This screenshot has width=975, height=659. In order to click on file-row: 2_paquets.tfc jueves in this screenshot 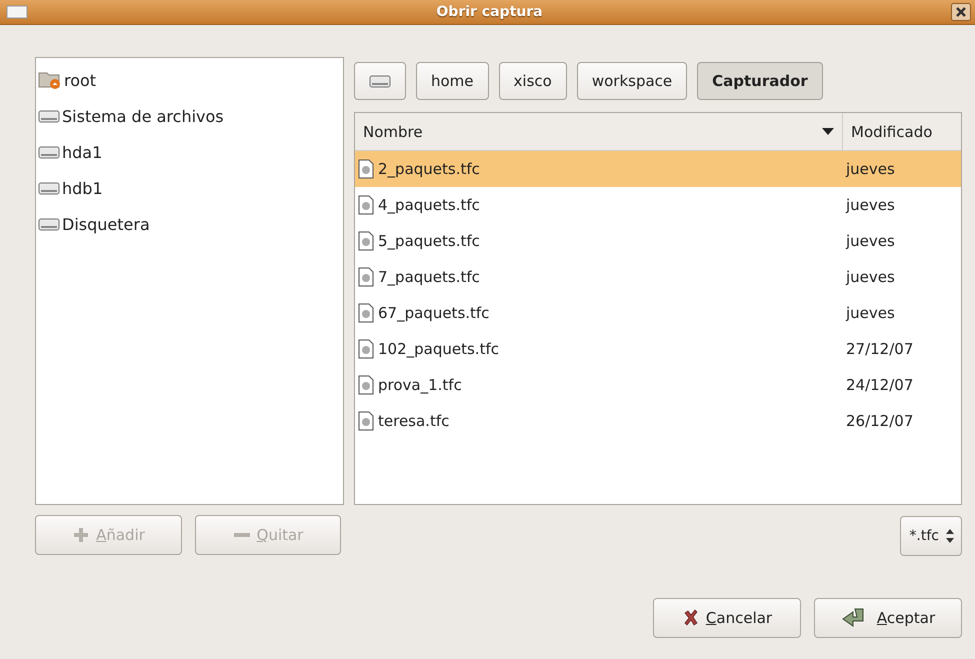, I will do `click(658, 169)`.